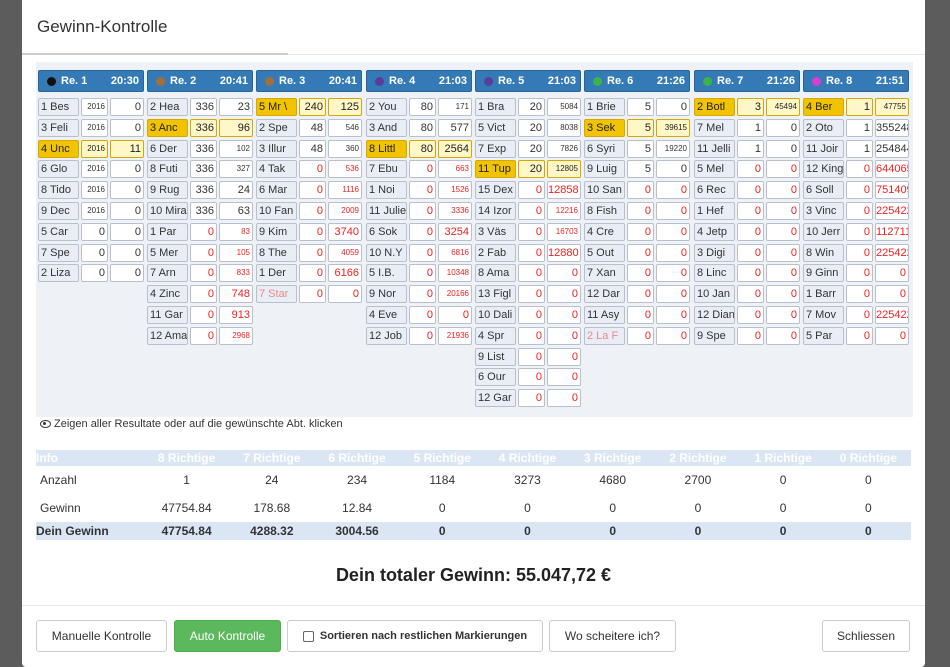 The image size is (950, 667). I want to click on race-header: Re. 8 21:51, so click(856, 81).